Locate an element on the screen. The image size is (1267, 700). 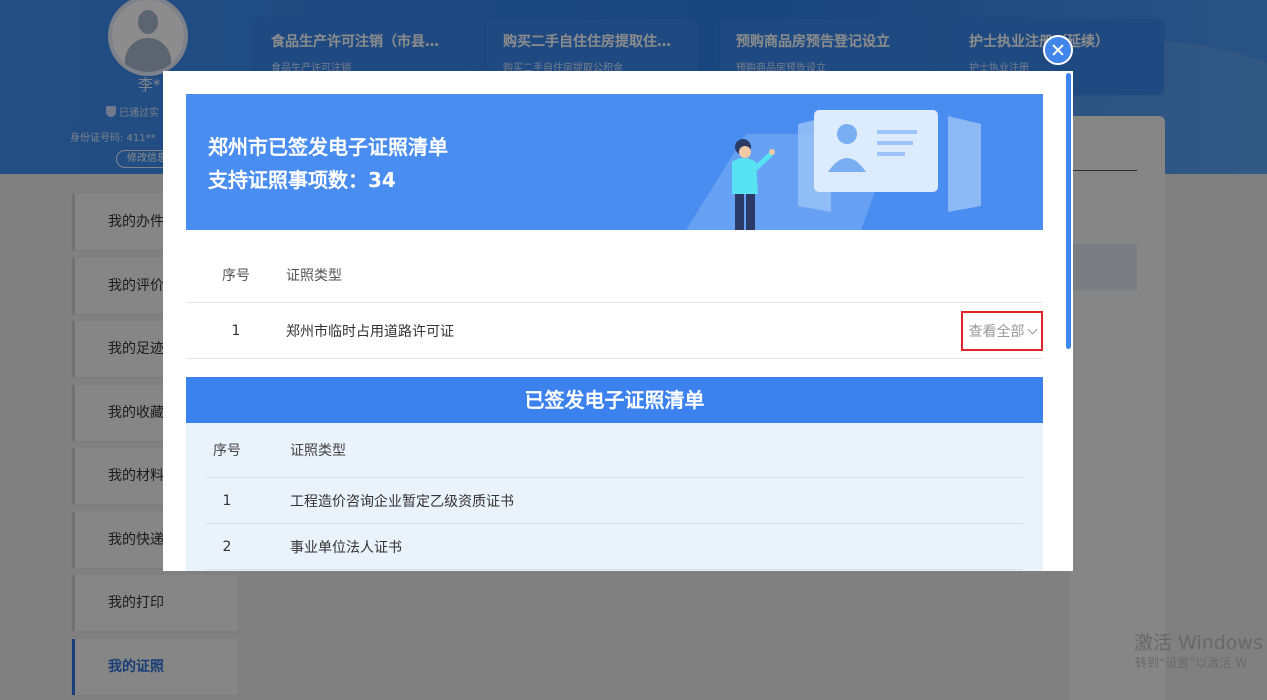
issued-license-table: 序号 证照类型 1 工程造价咨询企业暂定乙级资质证书 2 事业单位法人证书 is located at coordinates (614, 497).